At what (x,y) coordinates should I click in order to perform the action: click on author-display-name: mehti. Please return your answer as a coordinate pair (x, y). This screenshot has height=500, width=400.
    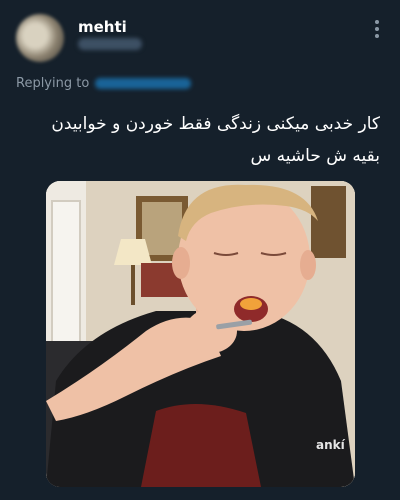
    Looking at the image, I should click on (102, 27).